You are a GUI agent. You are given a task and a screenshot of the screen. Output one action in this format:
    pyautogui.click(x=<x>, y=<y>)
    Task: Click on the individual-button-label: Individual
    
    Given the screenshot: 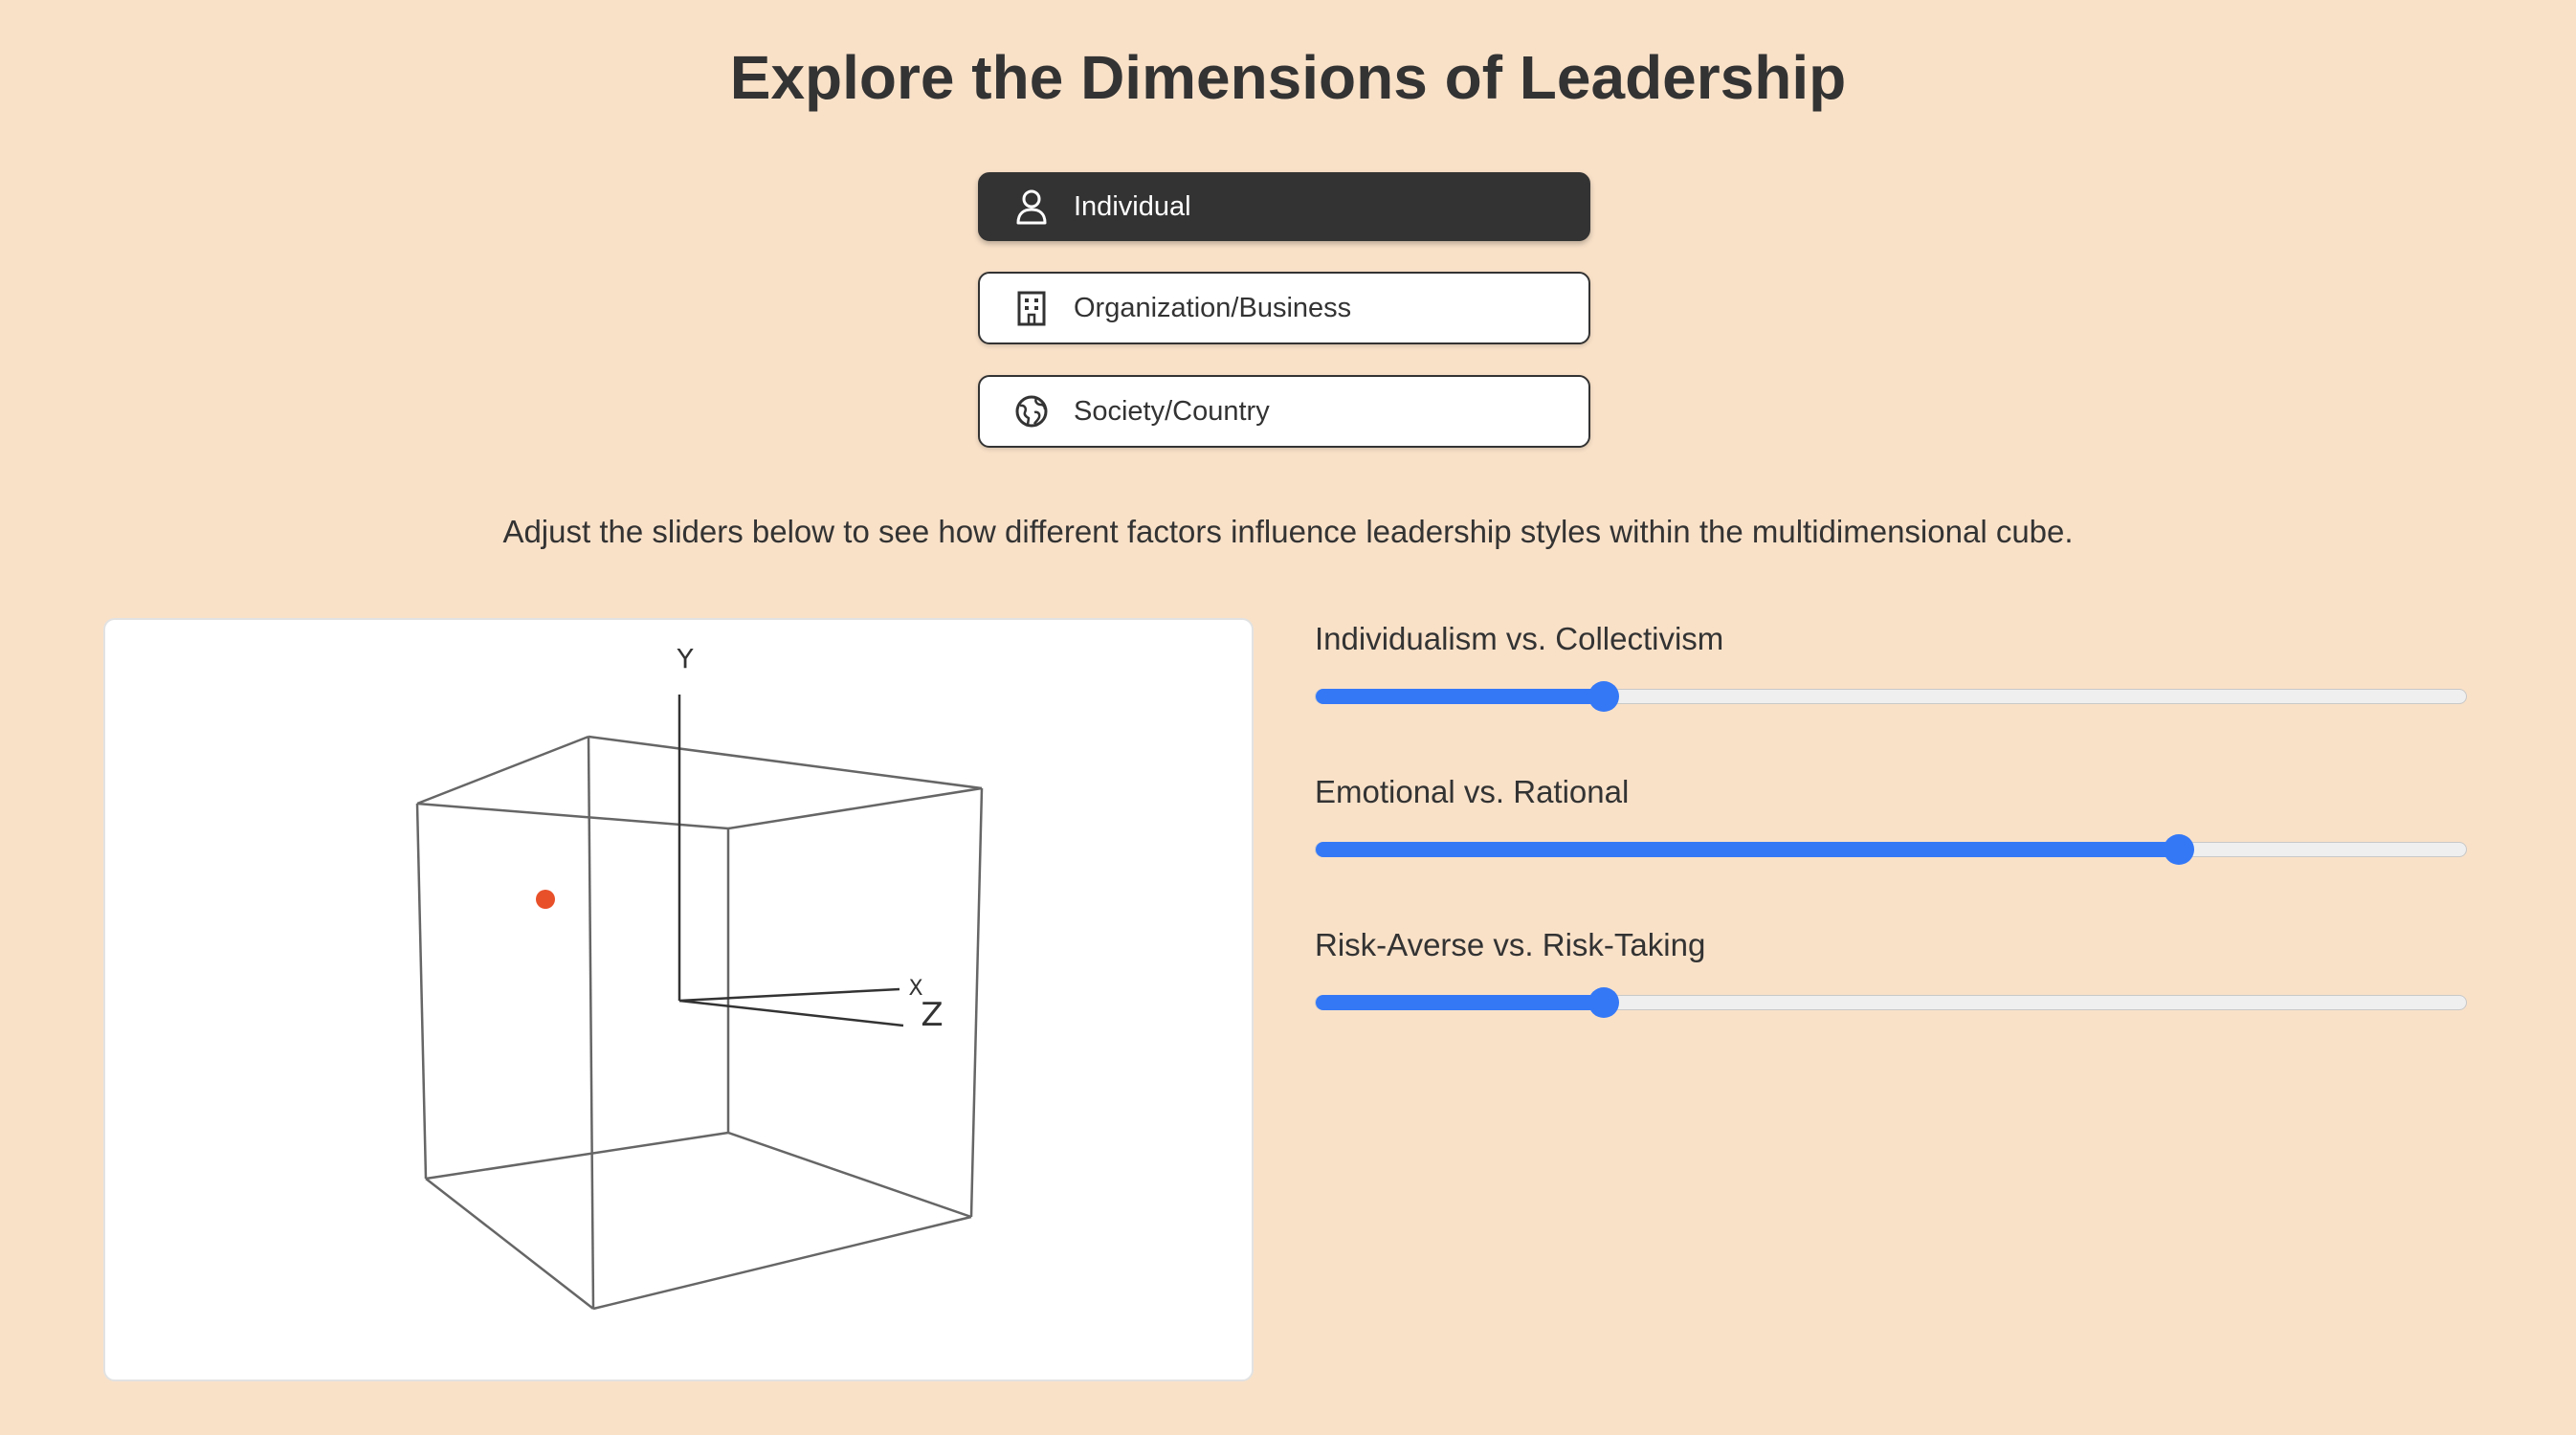 What is the action you would take?
    pyautogui.click(x=1132, y=206)
    